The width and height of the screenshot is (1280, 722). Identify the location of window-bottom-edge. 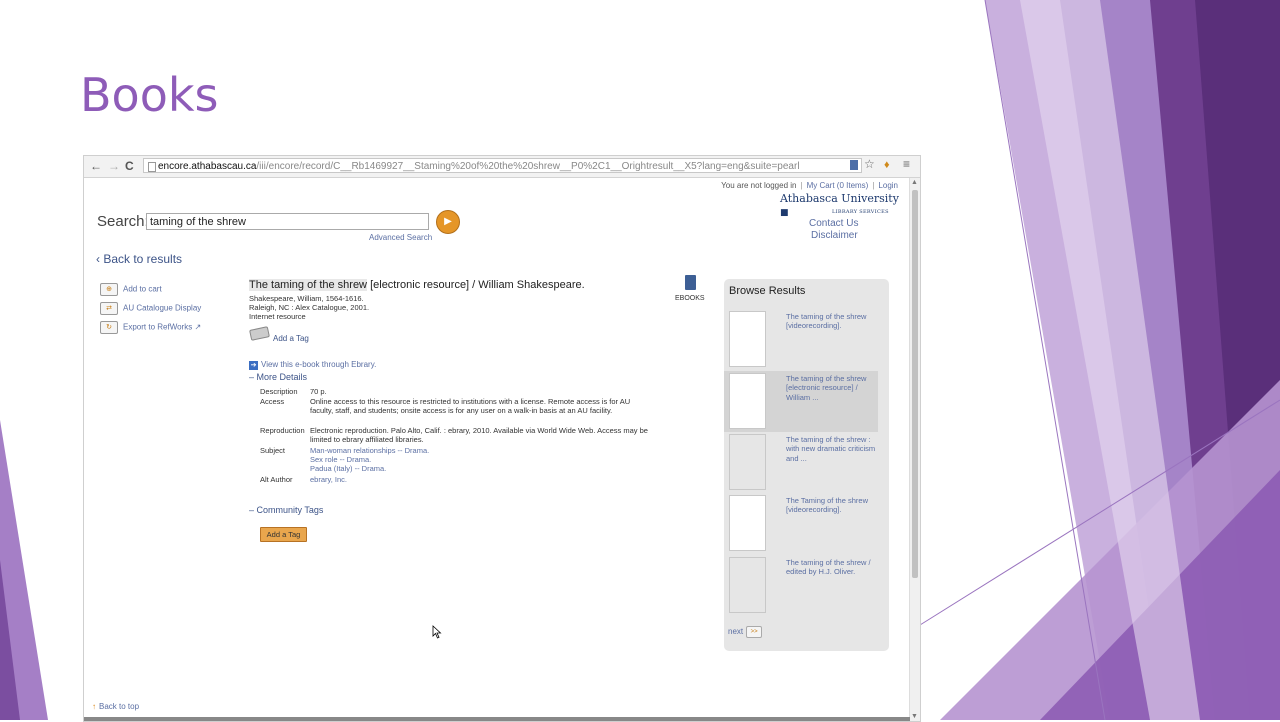
(497, 719).